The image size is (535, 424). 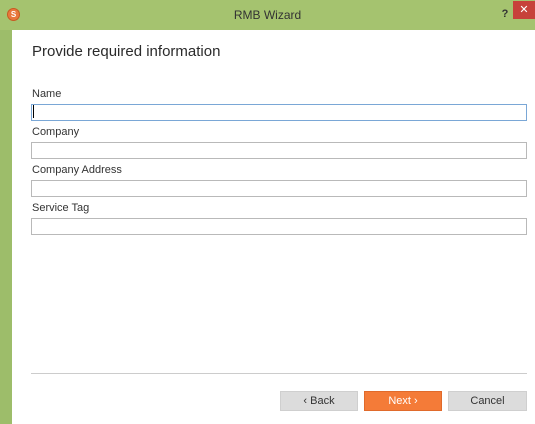 What do you see at coordinates (47, 94) in the screenshot?
I see `name-label: Name` at bounding box center [47, 94].